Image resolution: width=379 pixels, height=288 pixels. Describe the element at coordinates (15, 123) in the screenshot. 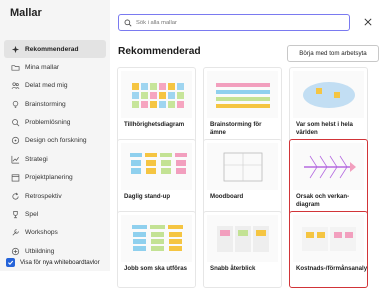

I see `magnifier-icon` at that location.